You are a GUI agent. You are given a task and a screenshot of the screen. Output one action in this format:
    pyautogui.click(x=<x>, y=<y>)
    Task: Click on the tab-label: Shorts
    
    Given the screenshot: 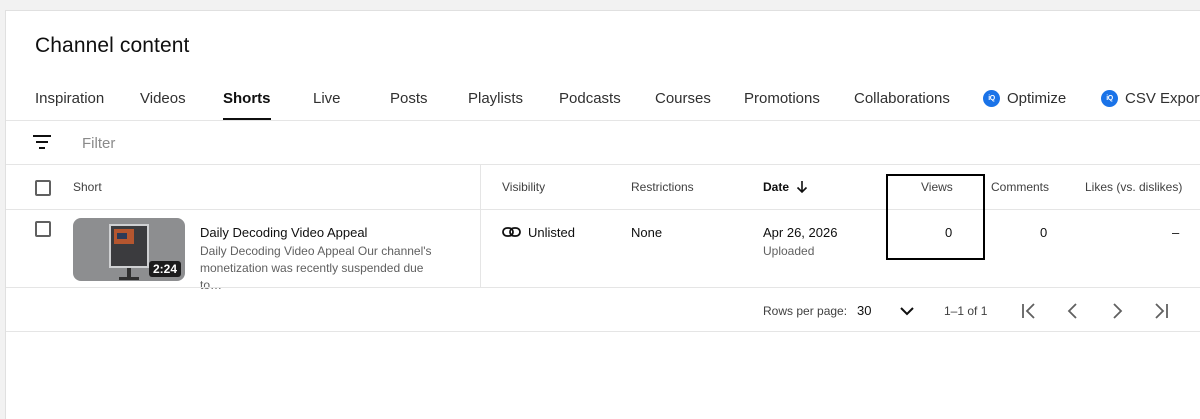 What is the action you would take?
    pyautogui.click(x=247, y=98)
    